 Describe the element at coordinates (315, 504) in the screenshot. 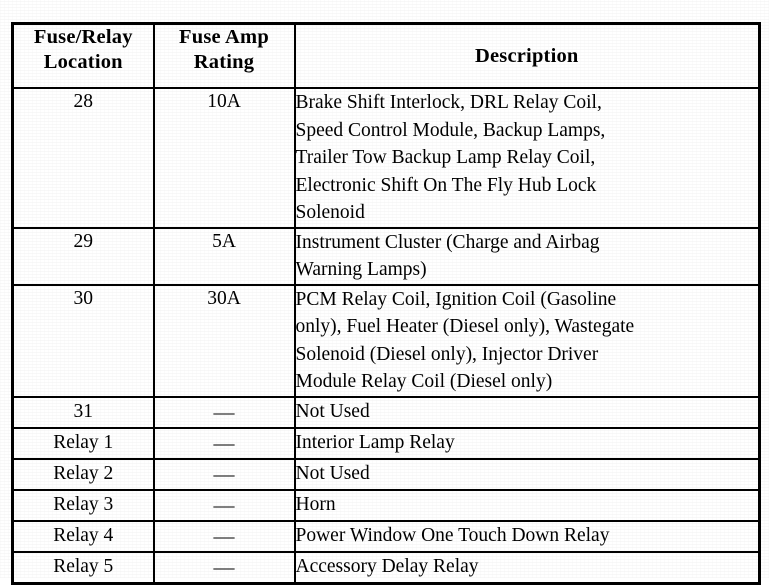

I see `description-line: Horn` at that location.